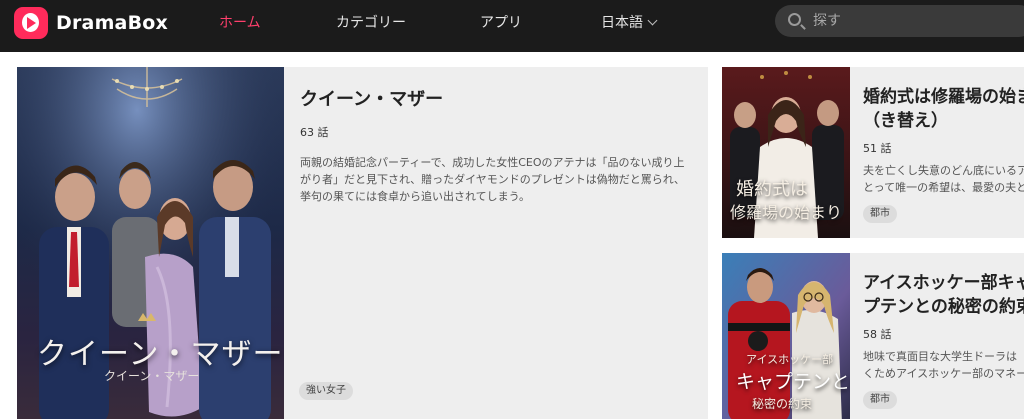 Image resolution: width=1024 pixels, height=419 pixels. I want to click on drama-description: 地味で真面目な大学生ドーラは くためアイスホッケー部のマネー, so click(943, 365).